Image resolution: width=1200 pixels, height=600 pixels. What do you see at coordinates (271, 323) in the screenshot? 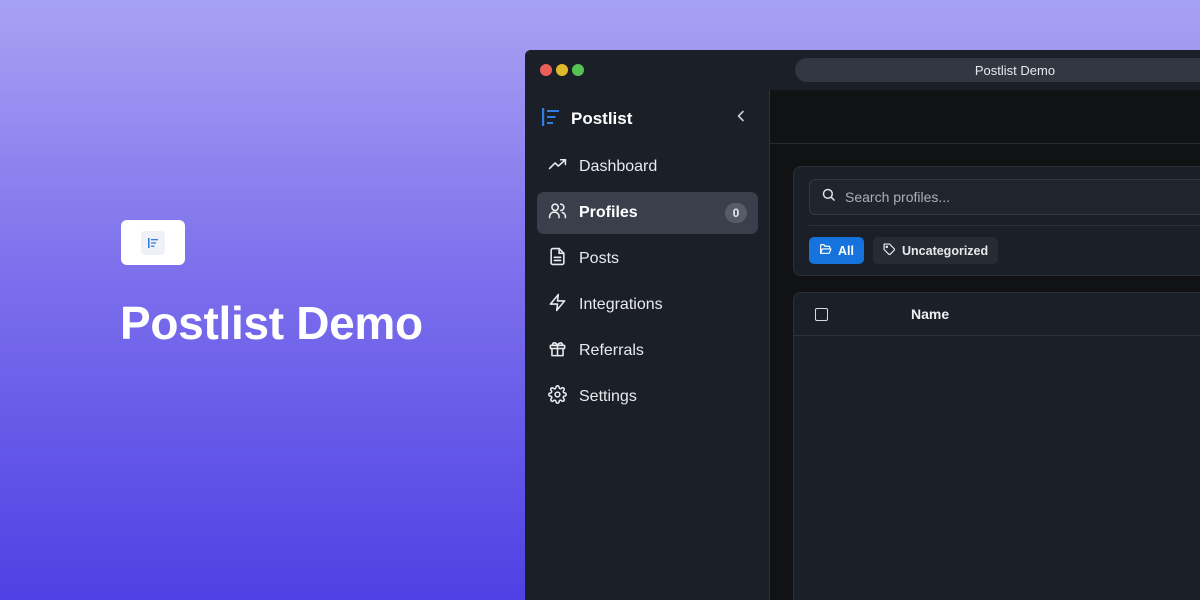
I see `hero-title: Postlist Demo` at bounding box center [271, 323].